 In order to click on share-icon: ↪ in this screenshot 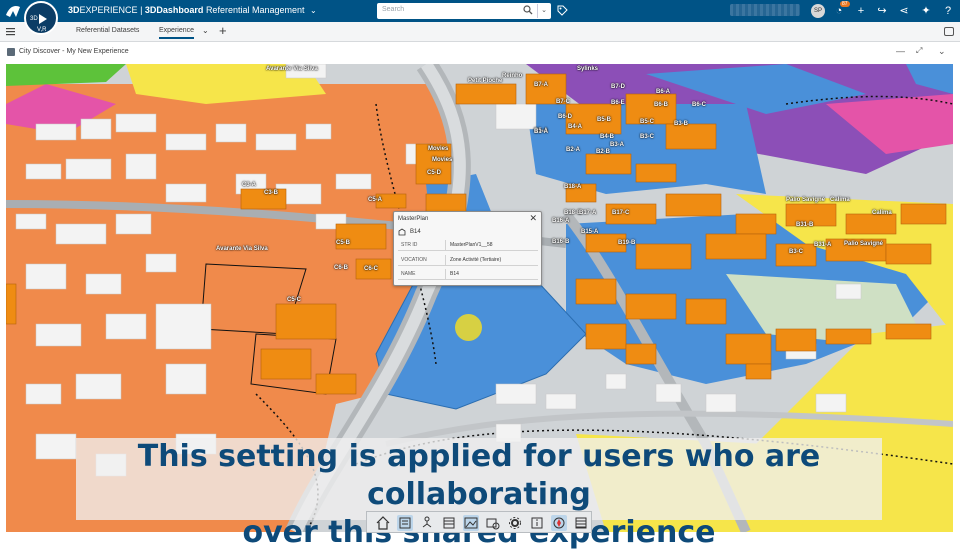, I will do `click(882, 11)`.